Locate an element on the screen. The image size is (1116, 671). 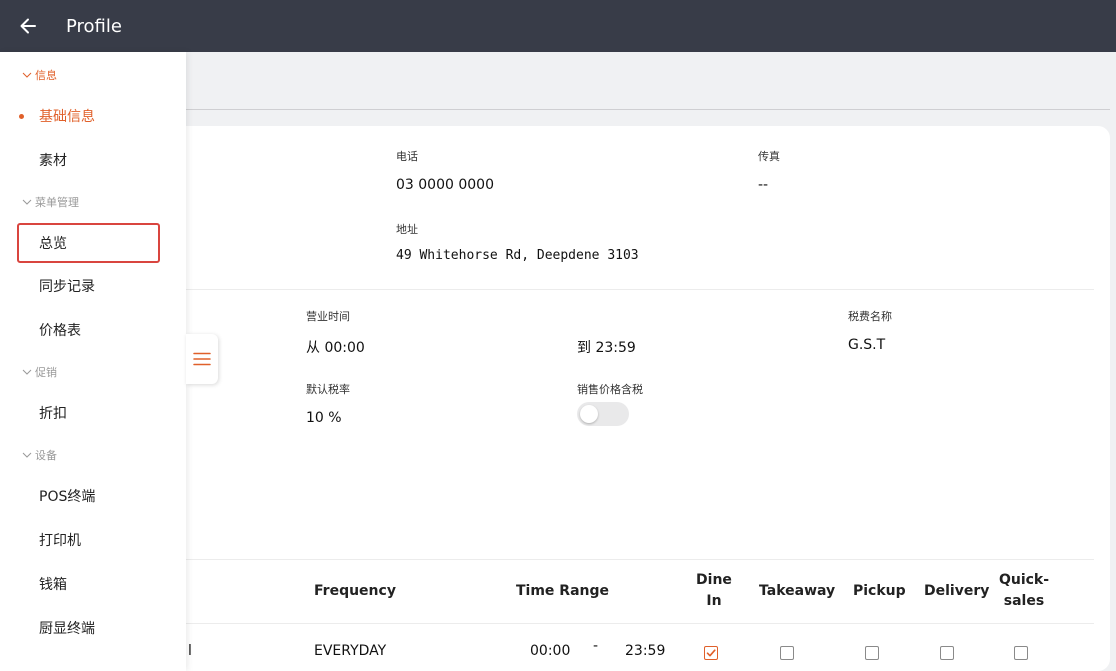
toggle-knob is located at coordinates (589, 414).